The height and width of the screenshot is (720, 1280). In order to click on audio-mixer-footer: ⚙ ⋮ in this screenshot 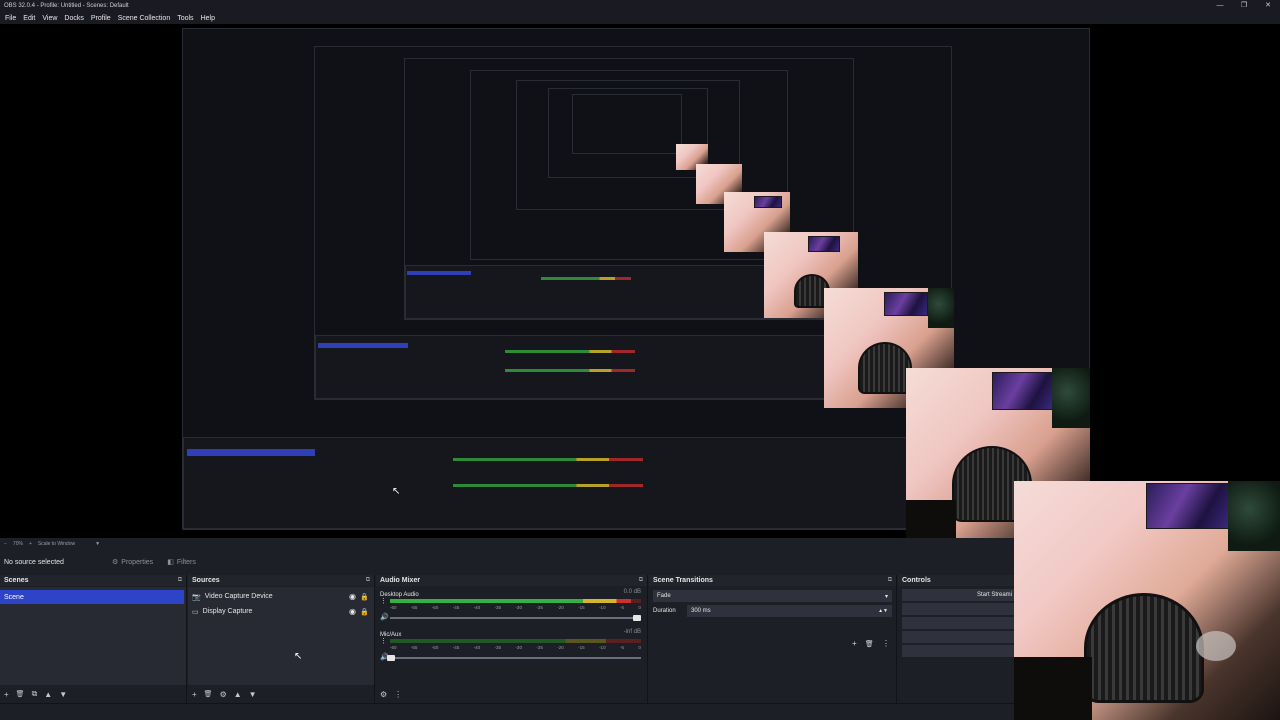, I will do `click(511, 694)`.